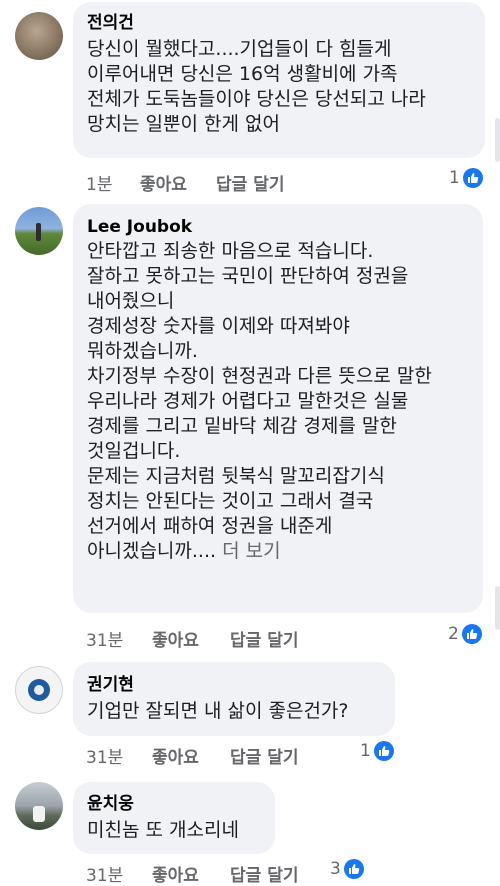 The width and height of the screenshot is (500, 886). I want to click on comment-line: 잘하고 못하고는 국민이 판단하여 정권을, so click(248, 276).